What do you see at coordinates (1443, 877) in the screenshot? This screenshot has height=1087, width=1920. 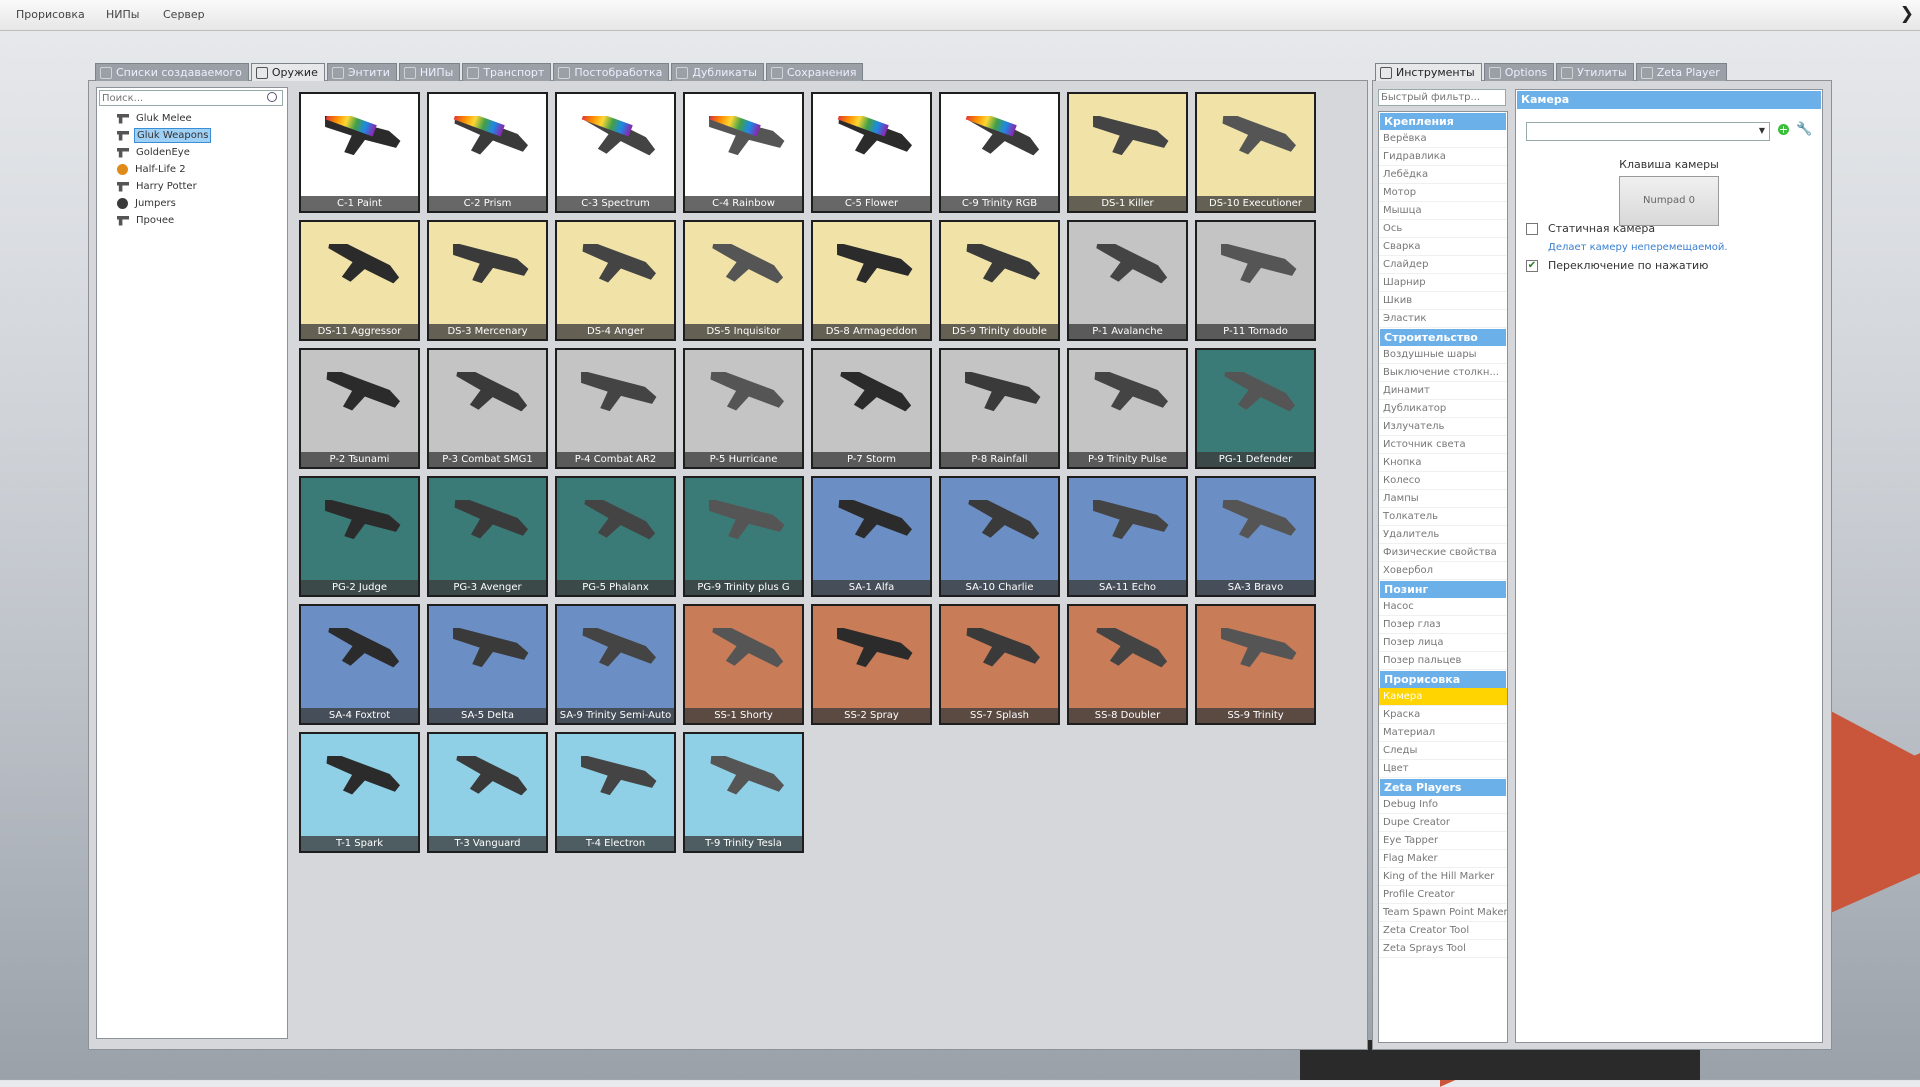 I see `tool-item: King of the Hill Marker` at bounding box center [1443, 877].